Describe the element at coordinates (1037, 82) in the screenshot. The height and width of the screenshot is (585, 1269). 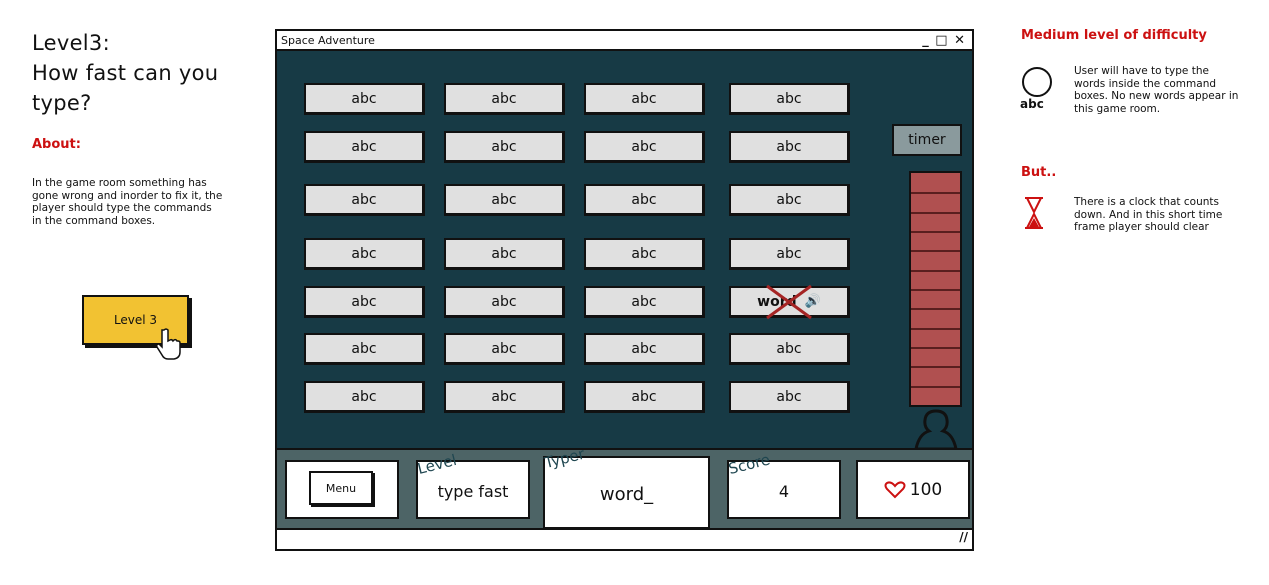
I see `circle-icon` at that location.